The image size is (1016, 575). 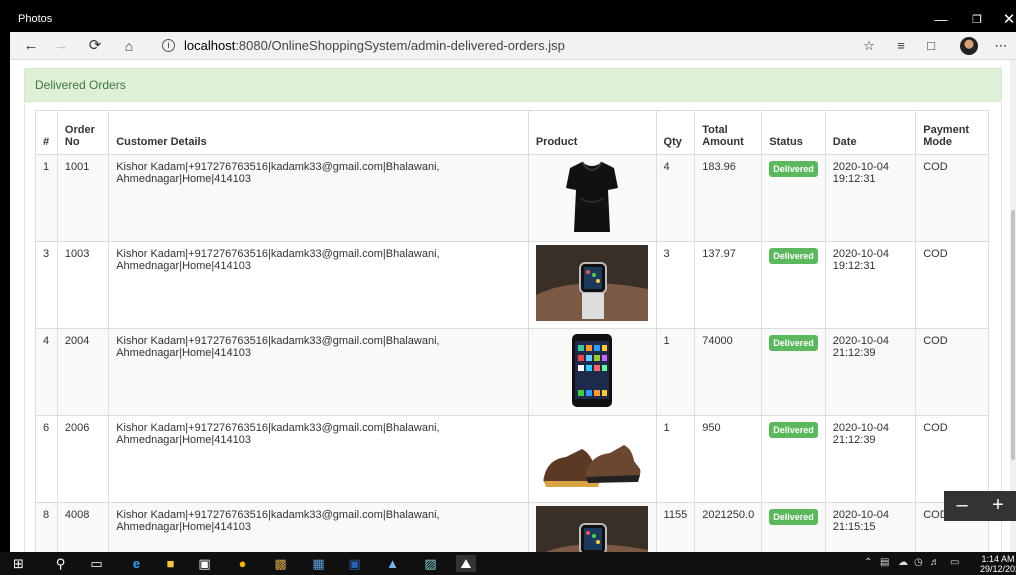 I want to click on chevron-up-icon: ⌃, so click(x=868, y=562).